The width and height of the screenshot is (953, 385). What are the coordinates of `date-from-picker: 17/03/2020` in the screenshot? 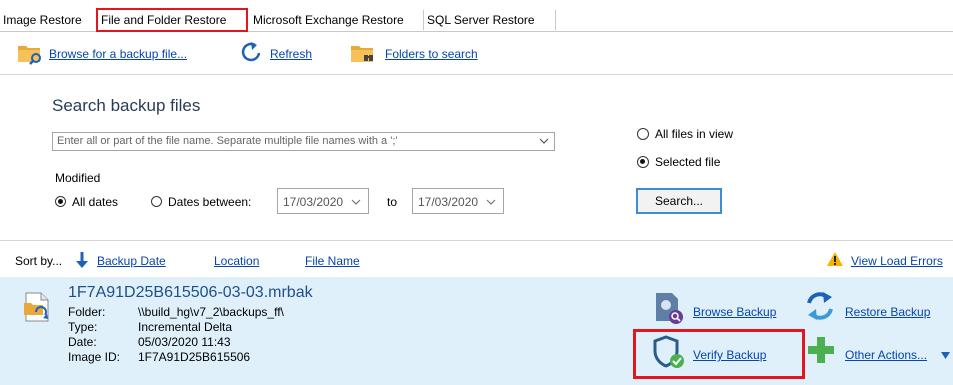 It's located at (323, 201).